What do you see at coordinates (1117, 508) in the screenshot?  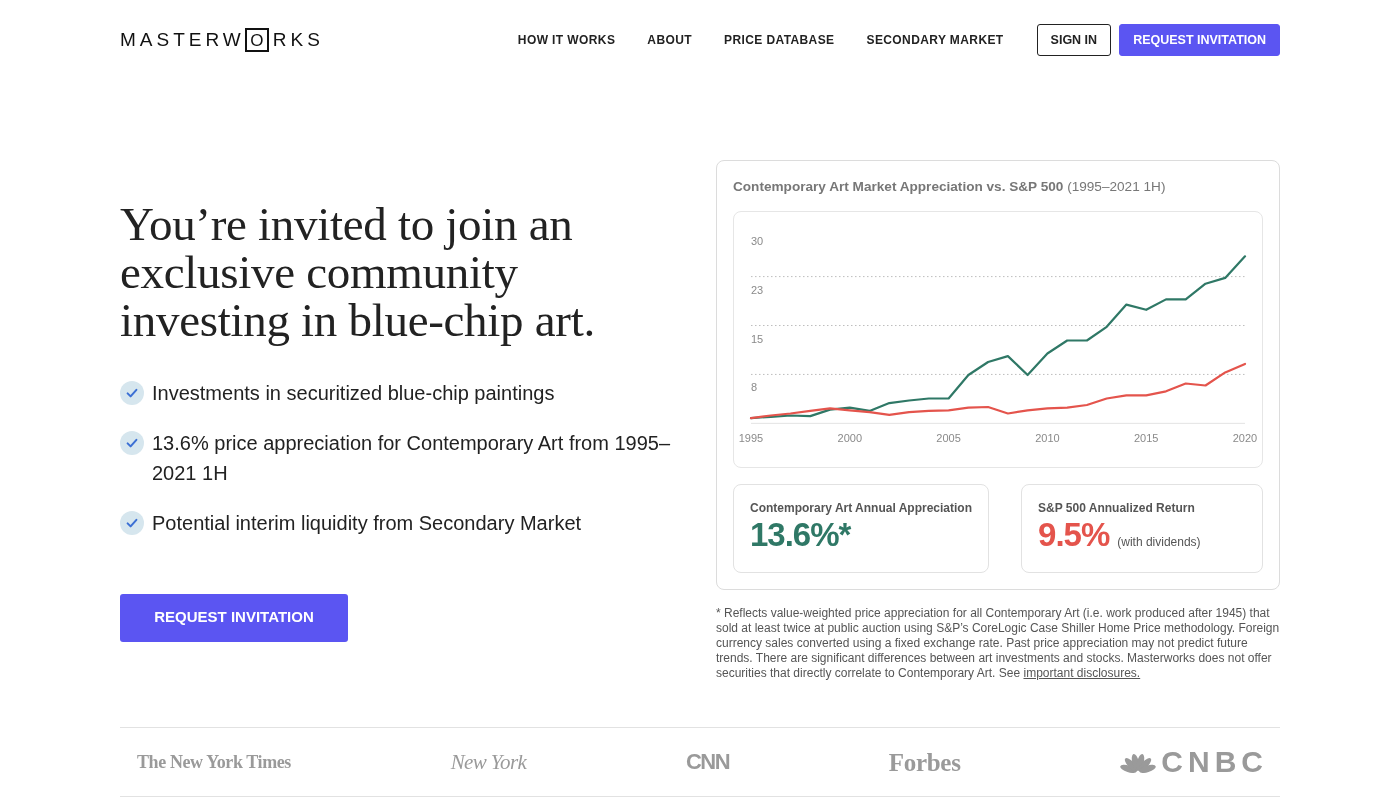 I see `stat-label: S&P 500 Annualized Return` at bounding box center [1117, 508].